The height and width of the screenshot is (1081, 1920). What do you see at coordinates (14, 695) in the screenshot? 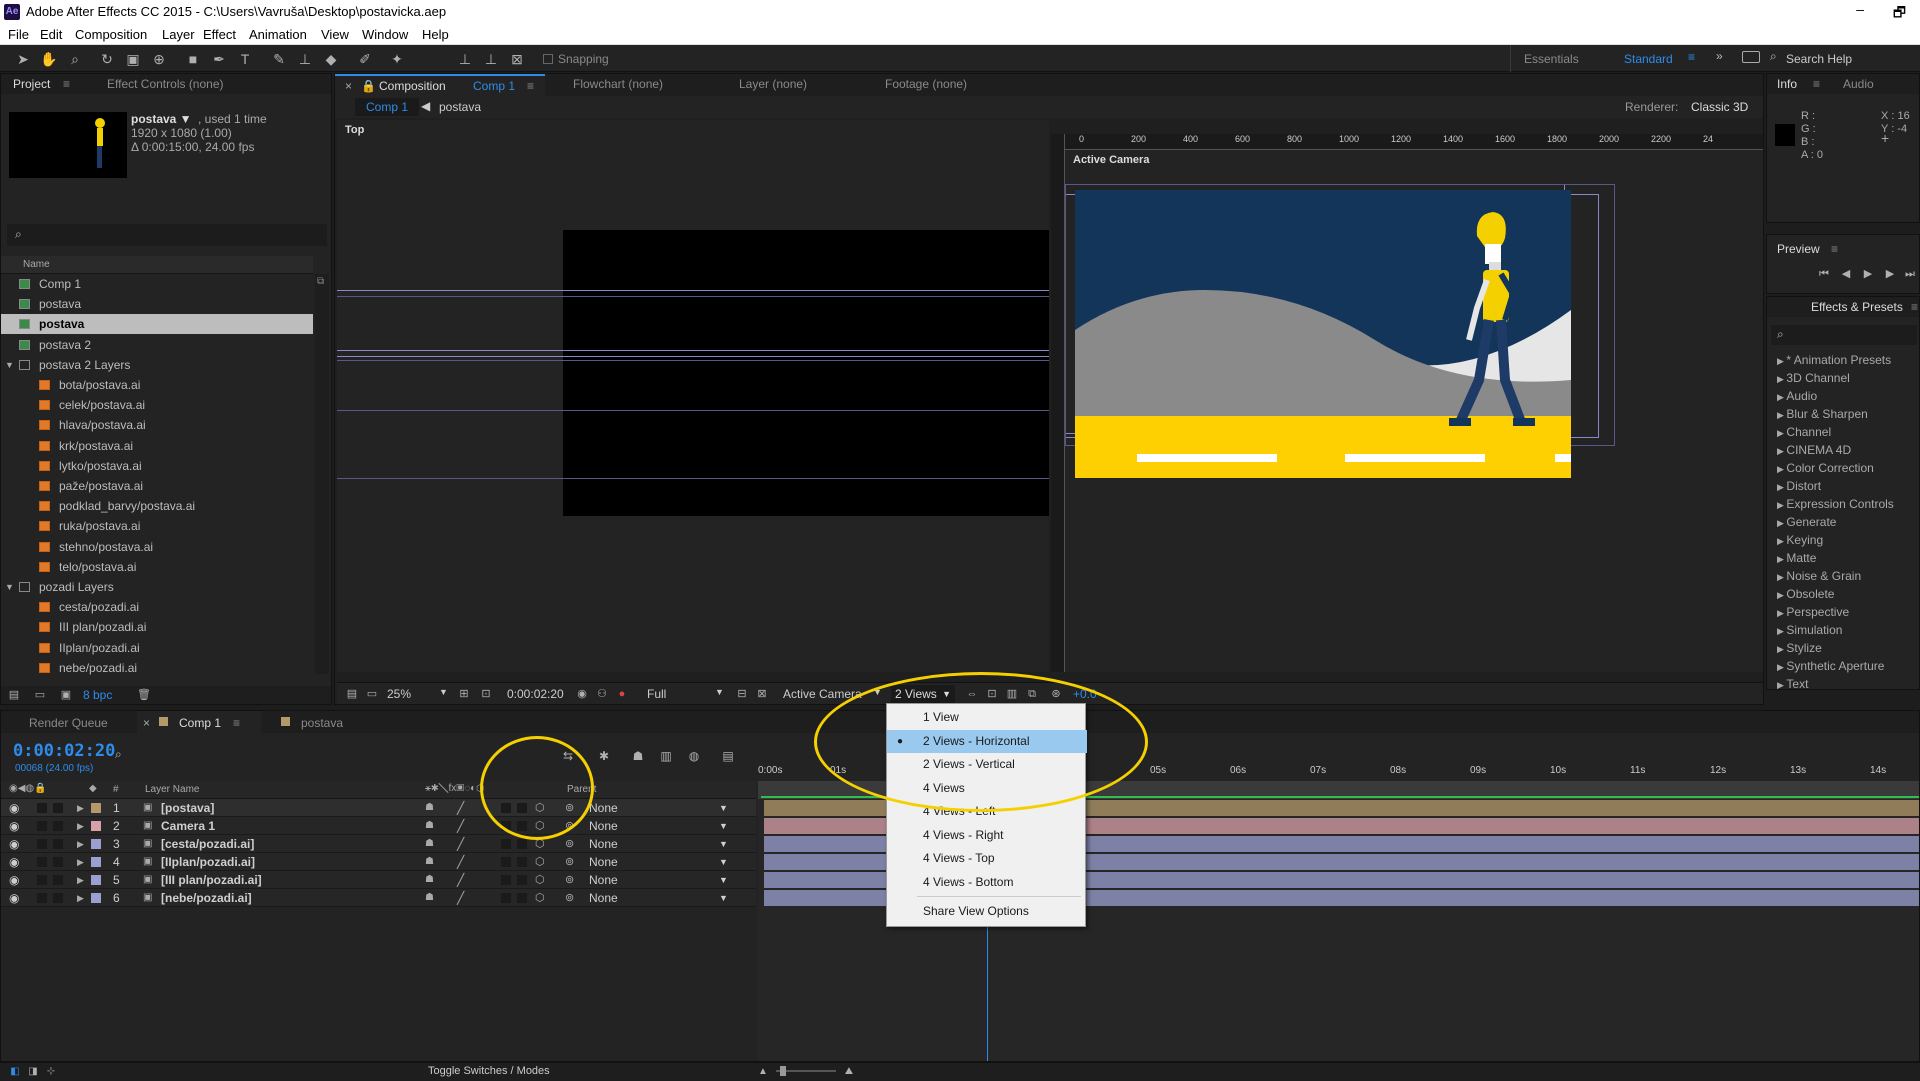
I see `interpret-footage-icon: ▤` at bounding box center [14, 695].